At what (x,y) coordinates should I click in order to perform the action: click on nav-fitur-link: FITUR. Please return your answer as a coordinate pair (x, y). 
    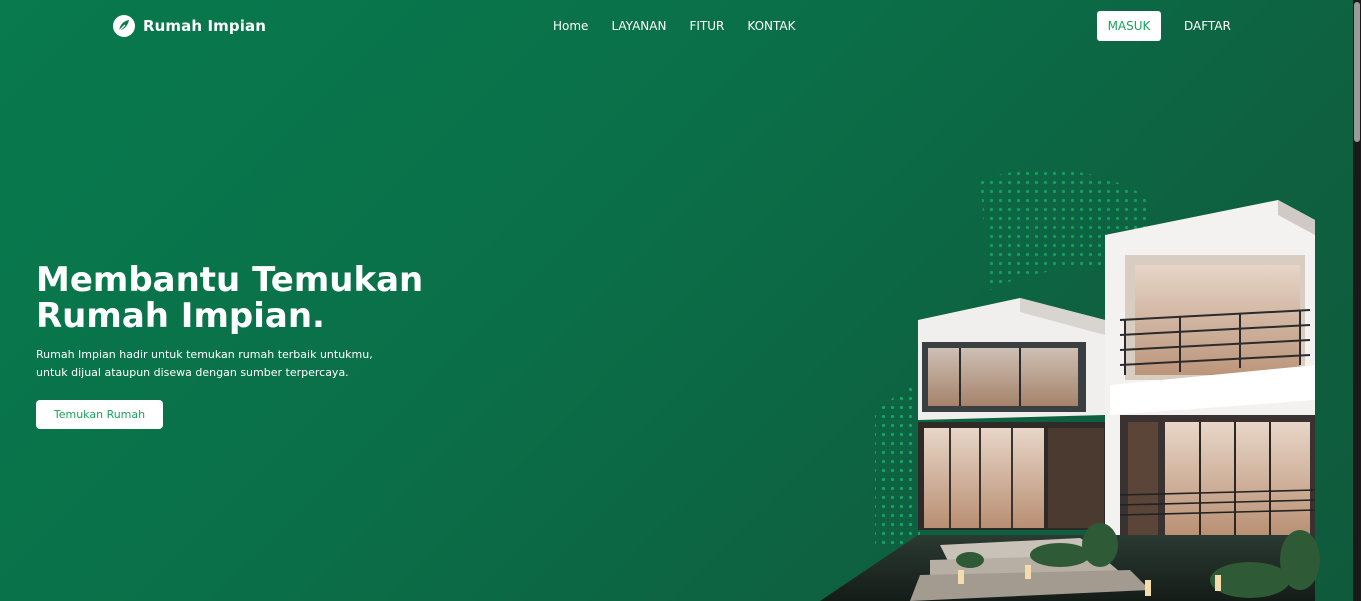
    Looking at the image, I should click on (706, 26).